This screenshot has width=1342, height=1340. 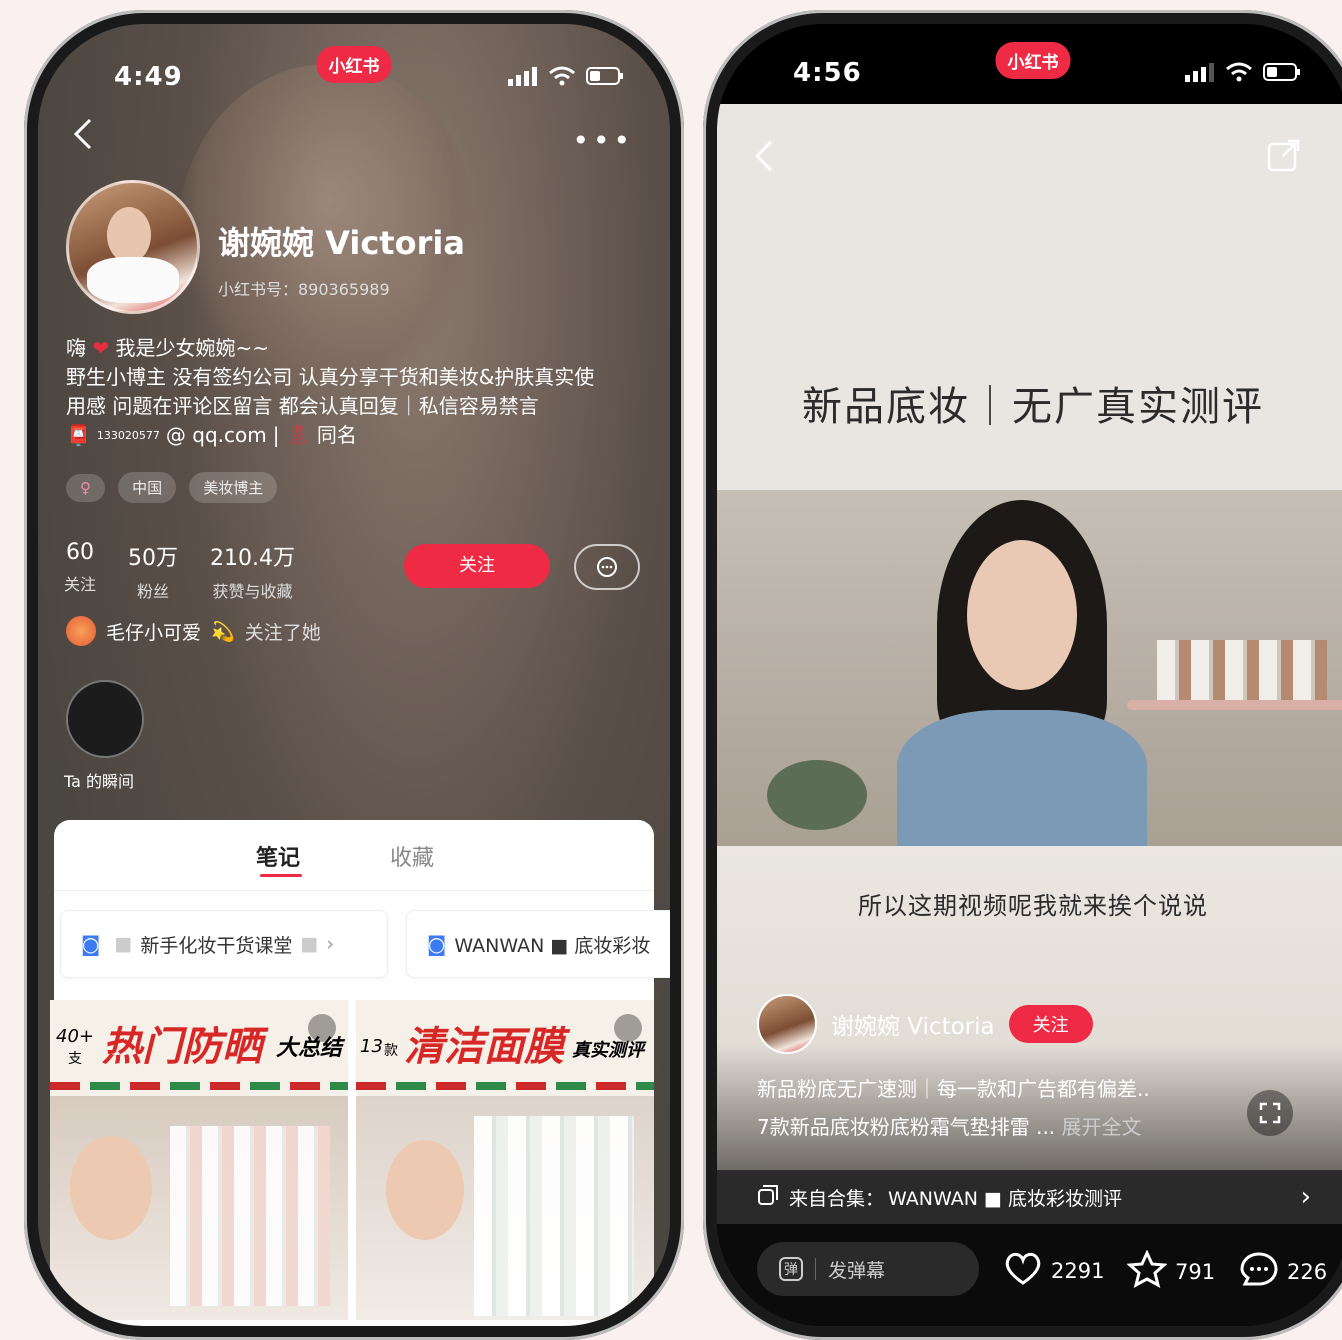 I want to click on likes-count: 210.4万, so click(x=252, y=558).